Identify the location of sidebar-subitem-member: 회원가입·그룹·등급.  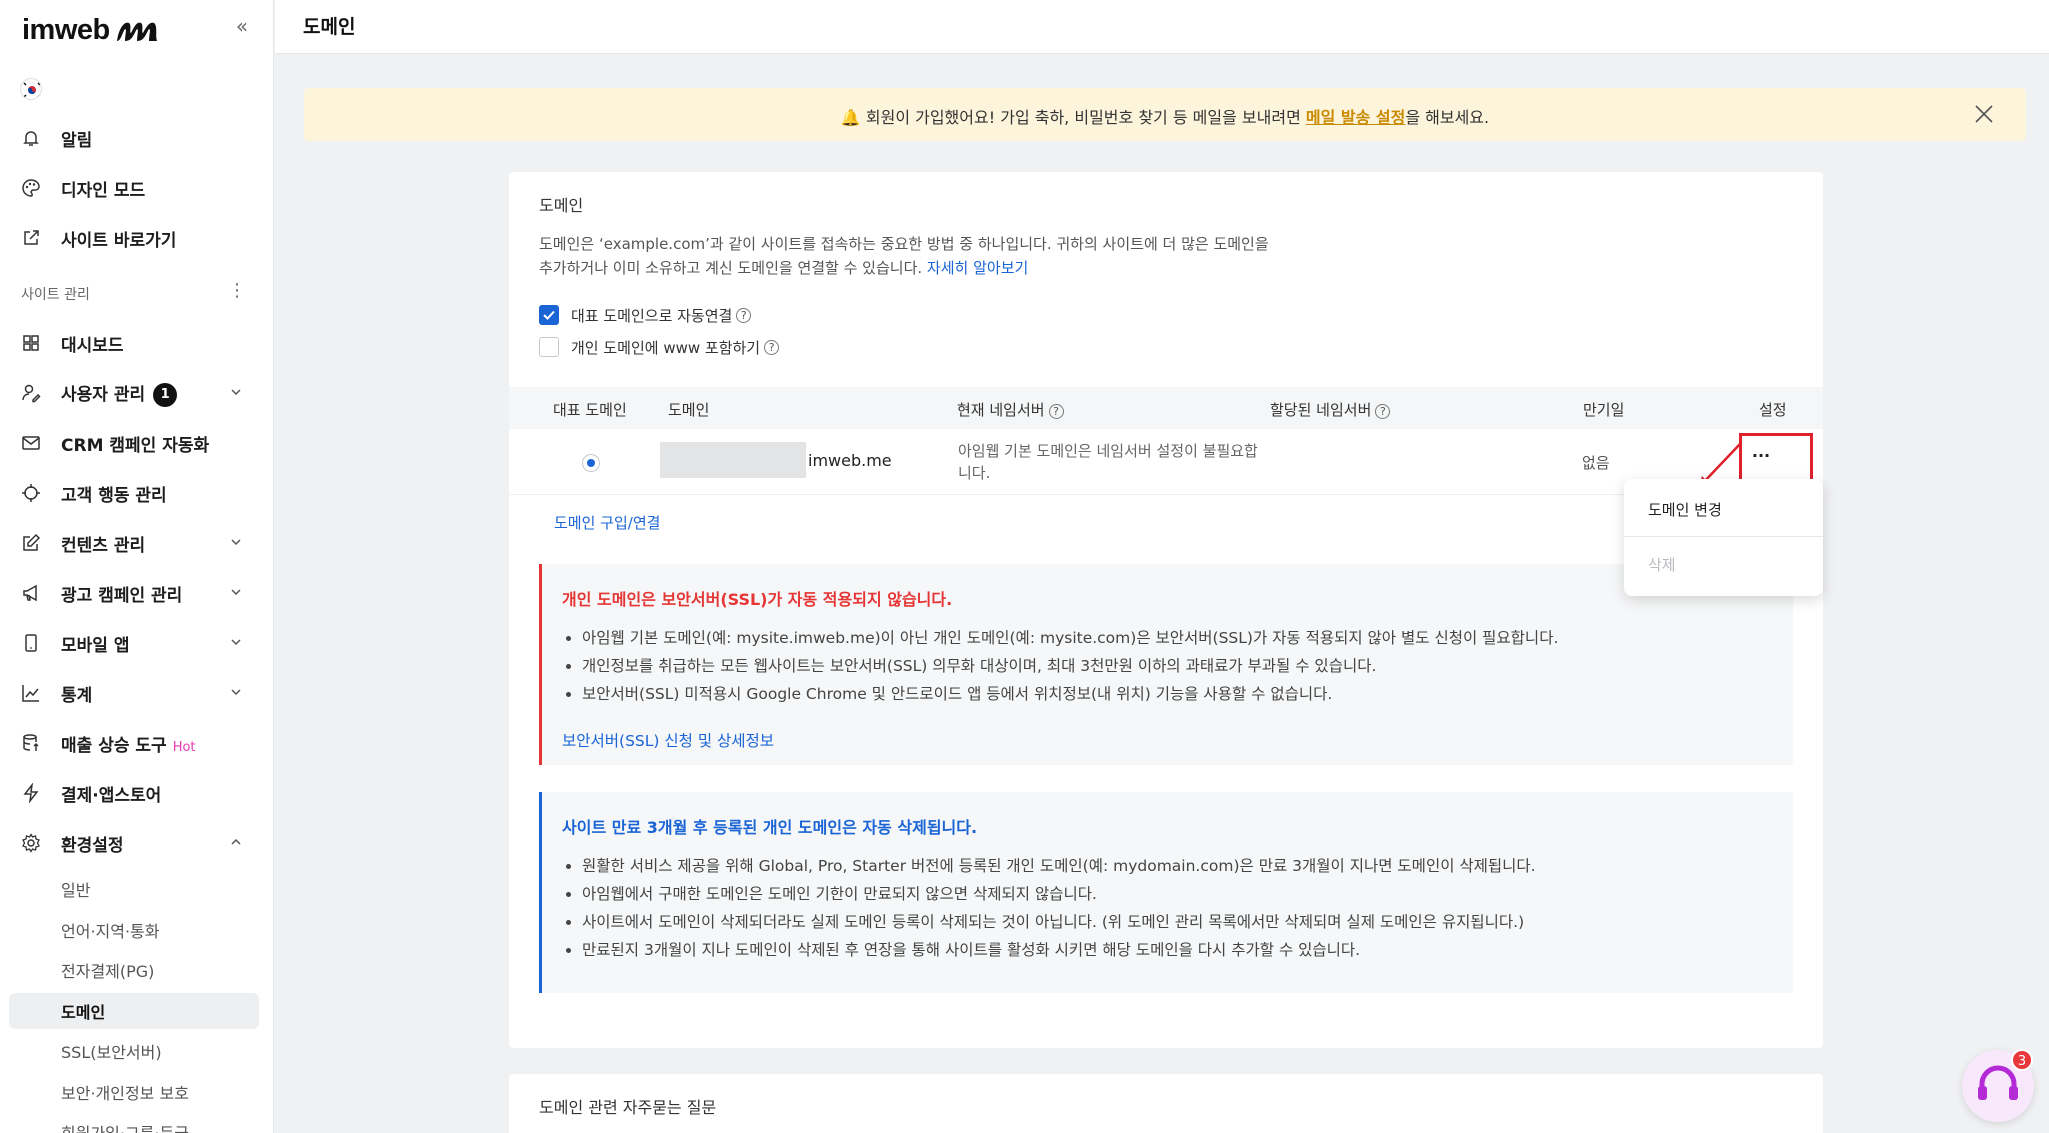
(125, 1126).